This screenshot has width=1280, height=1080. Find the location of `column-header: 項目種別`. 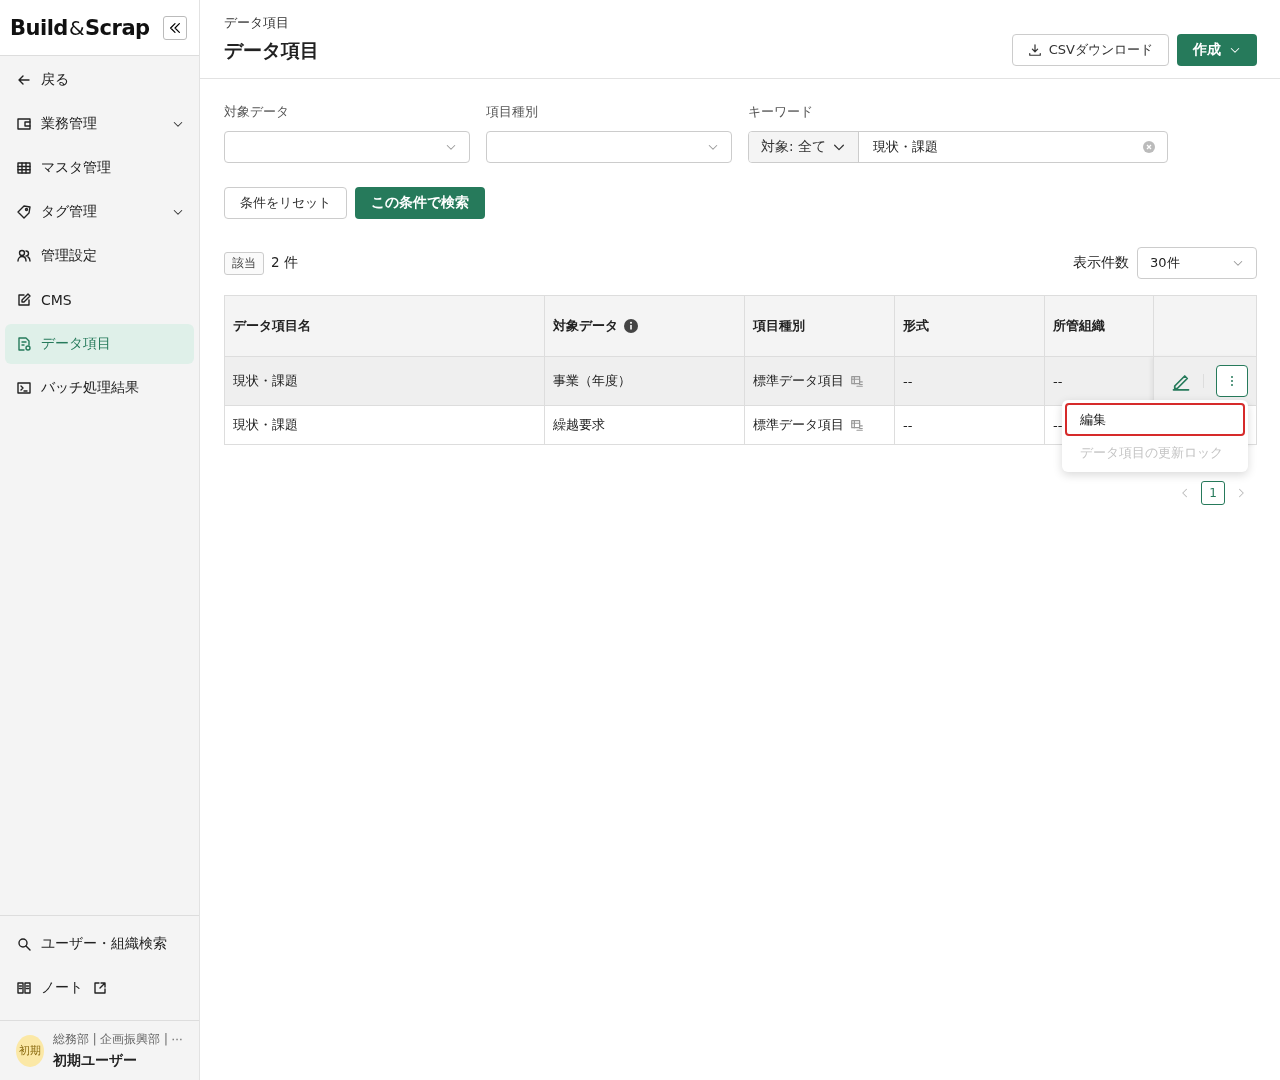

column-header: 項目種別 is located at coordinates (819, 326).